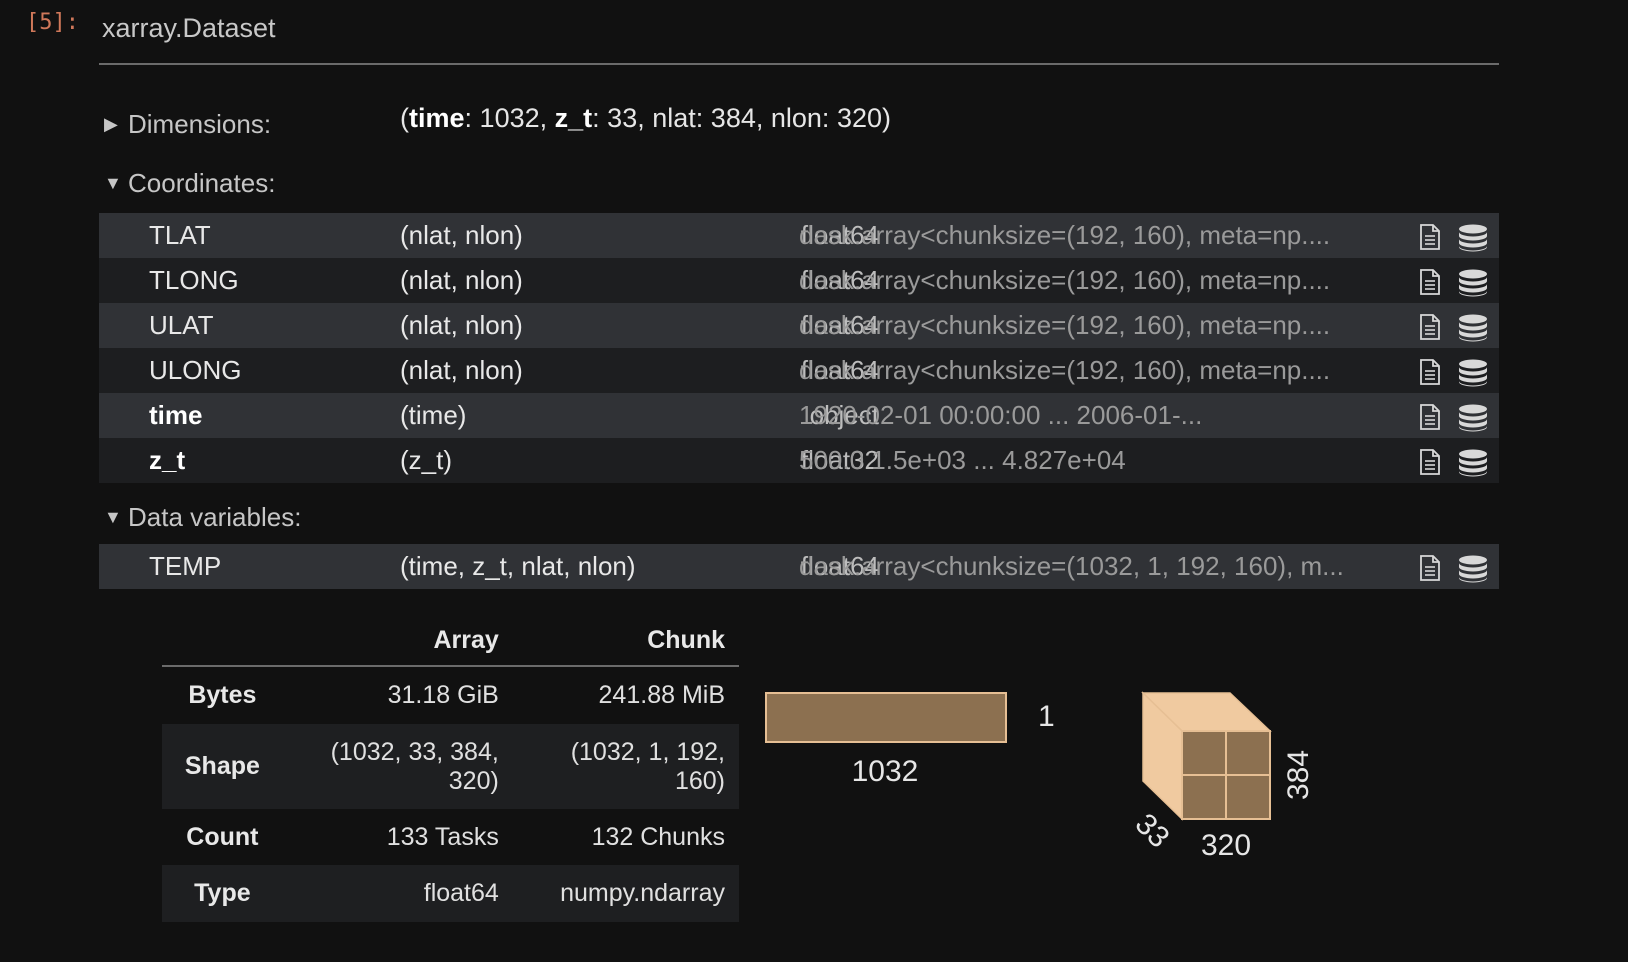 This screenshot has height=962, width=1628. Describe the element at coordinates (1040, 776) in the screenshot. I see `chunk-diagram: 1 1032 384 320 33` at that location.